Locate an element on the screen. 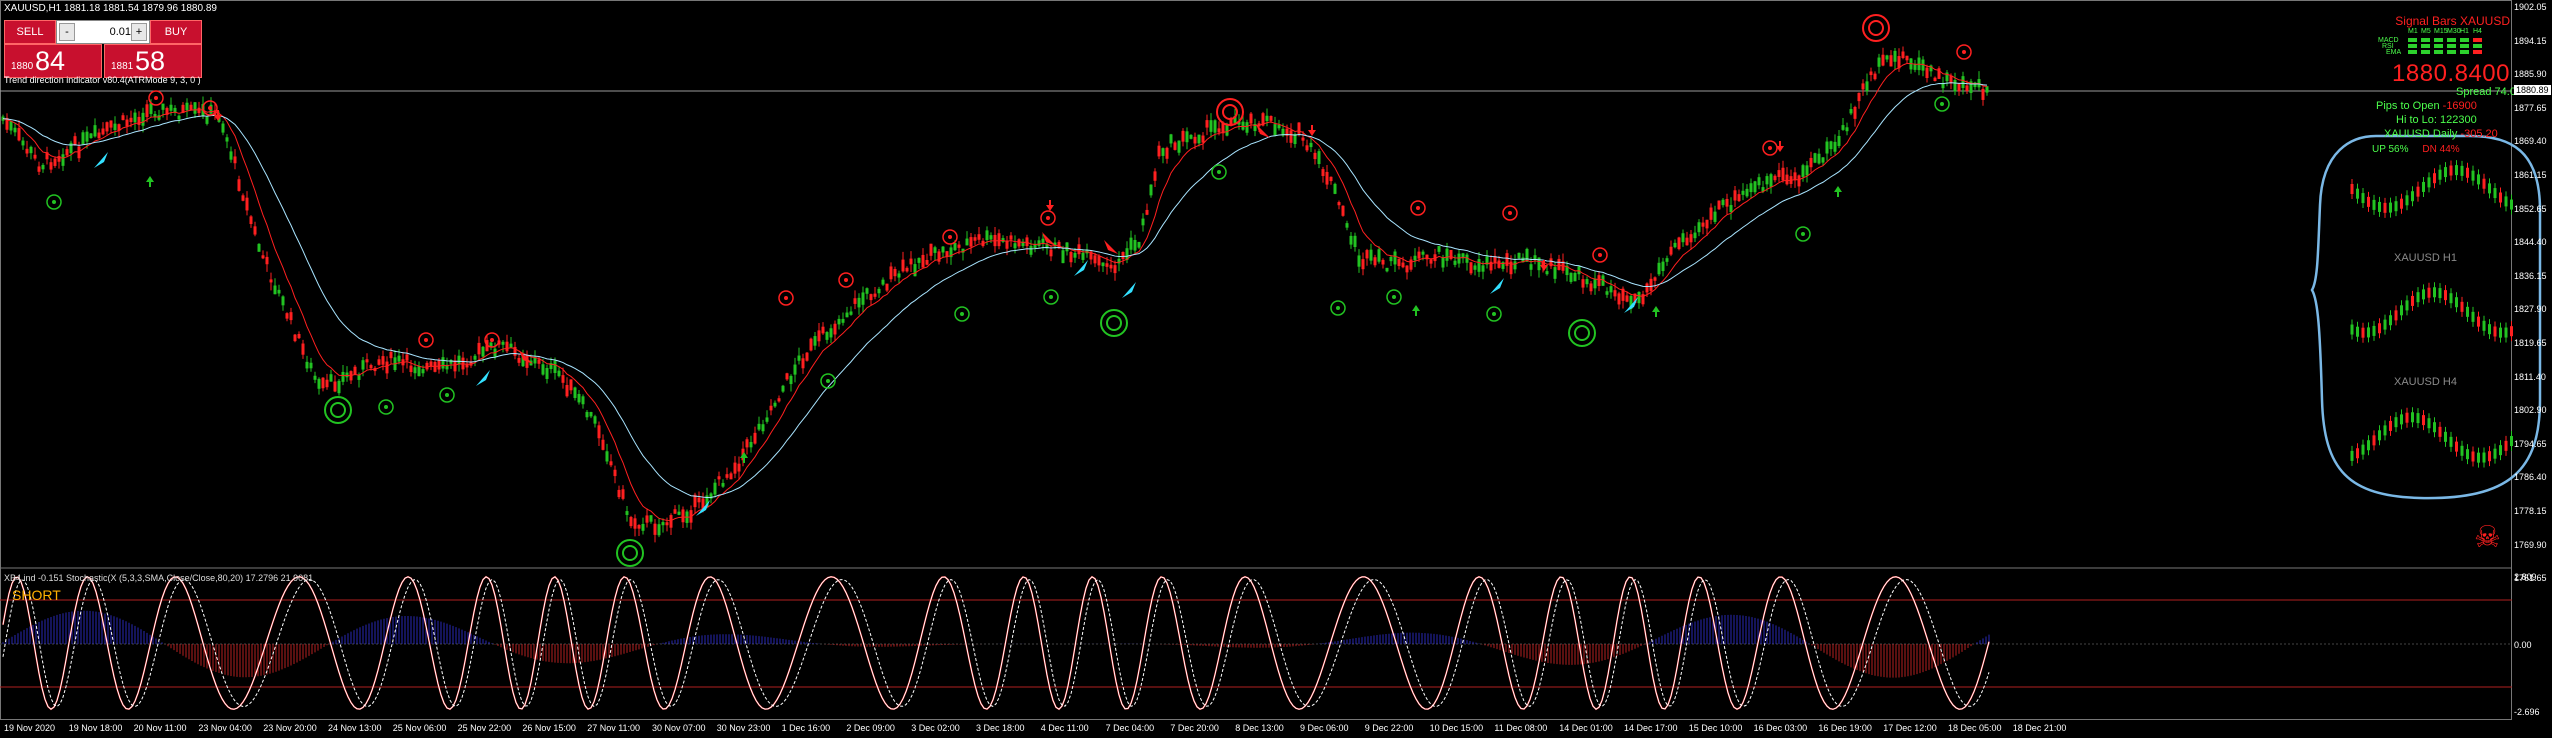 This screenshot has height=738, width=2552. sell-price-button: 1880 84 is located at coordinates (53, 61).